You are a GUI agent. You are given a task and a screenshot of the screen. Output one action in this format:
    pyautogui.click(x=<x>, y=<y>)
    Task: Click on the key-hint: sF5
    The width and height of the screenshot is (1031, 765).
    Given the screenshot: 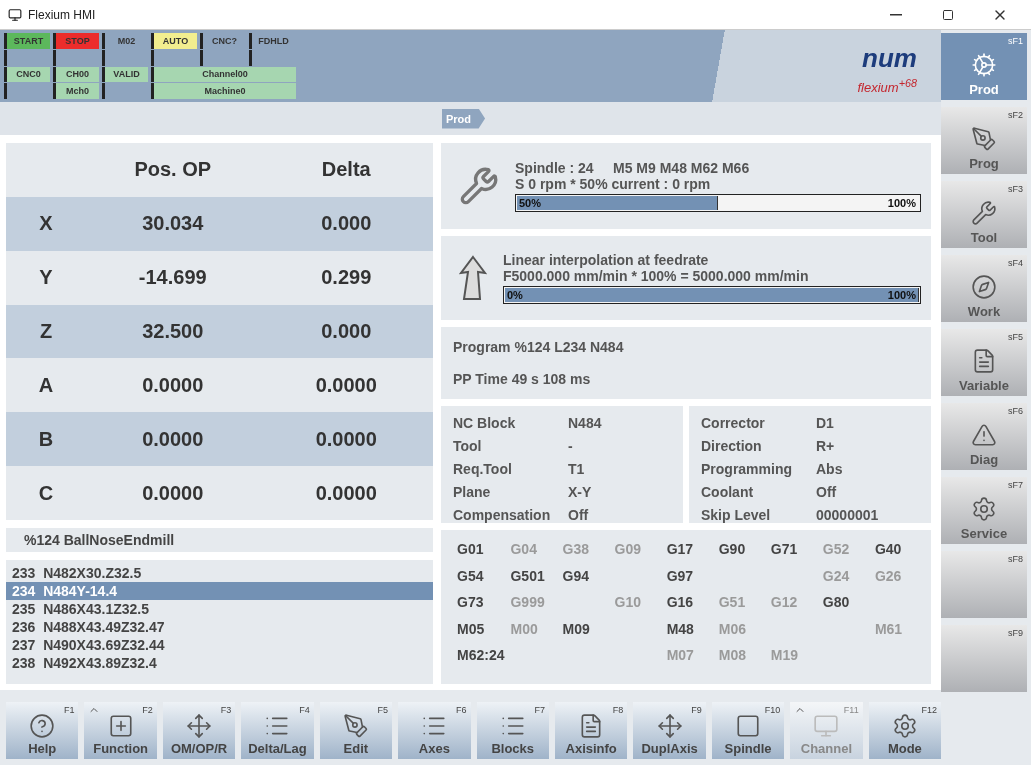 What is the action you would take?
    pyautogui.click(x=1015, y=337)
    